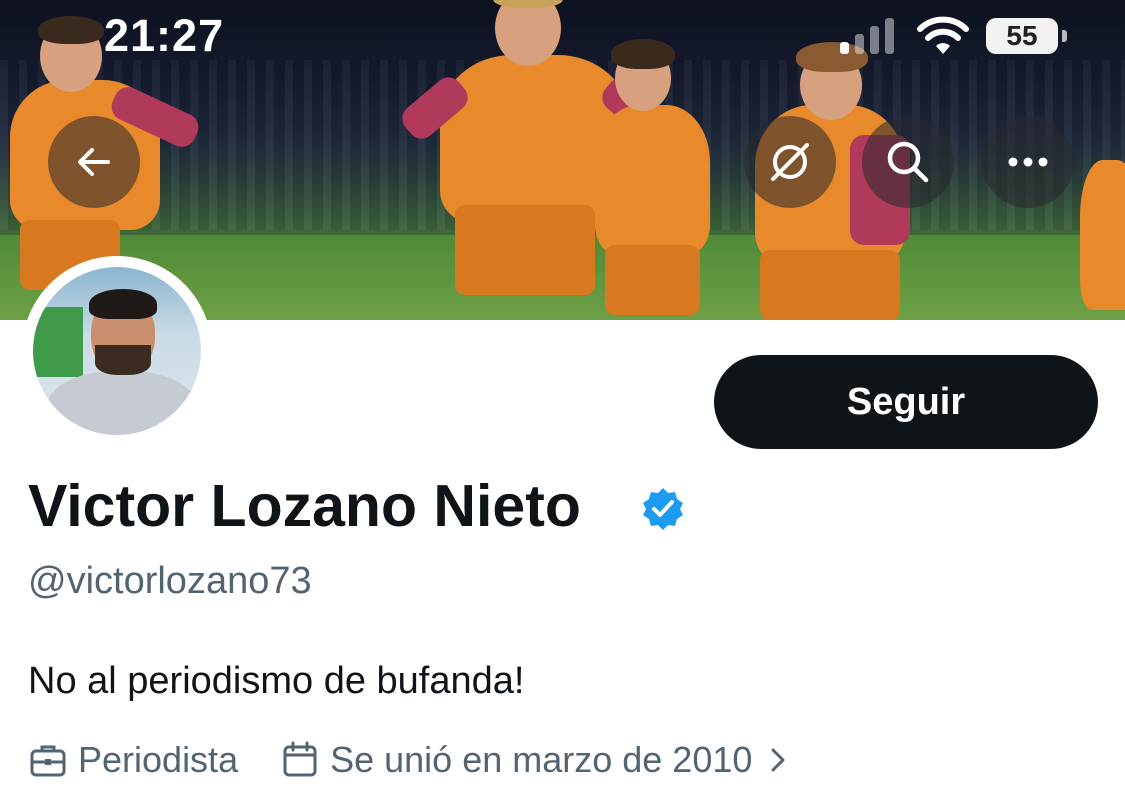 The image size is (1125, 808). What do you see at coordinates (541, 759) in the screenshot?
I see `joined-date-label: Se unió en marzo de 2010` at bounding box center [541, 759].